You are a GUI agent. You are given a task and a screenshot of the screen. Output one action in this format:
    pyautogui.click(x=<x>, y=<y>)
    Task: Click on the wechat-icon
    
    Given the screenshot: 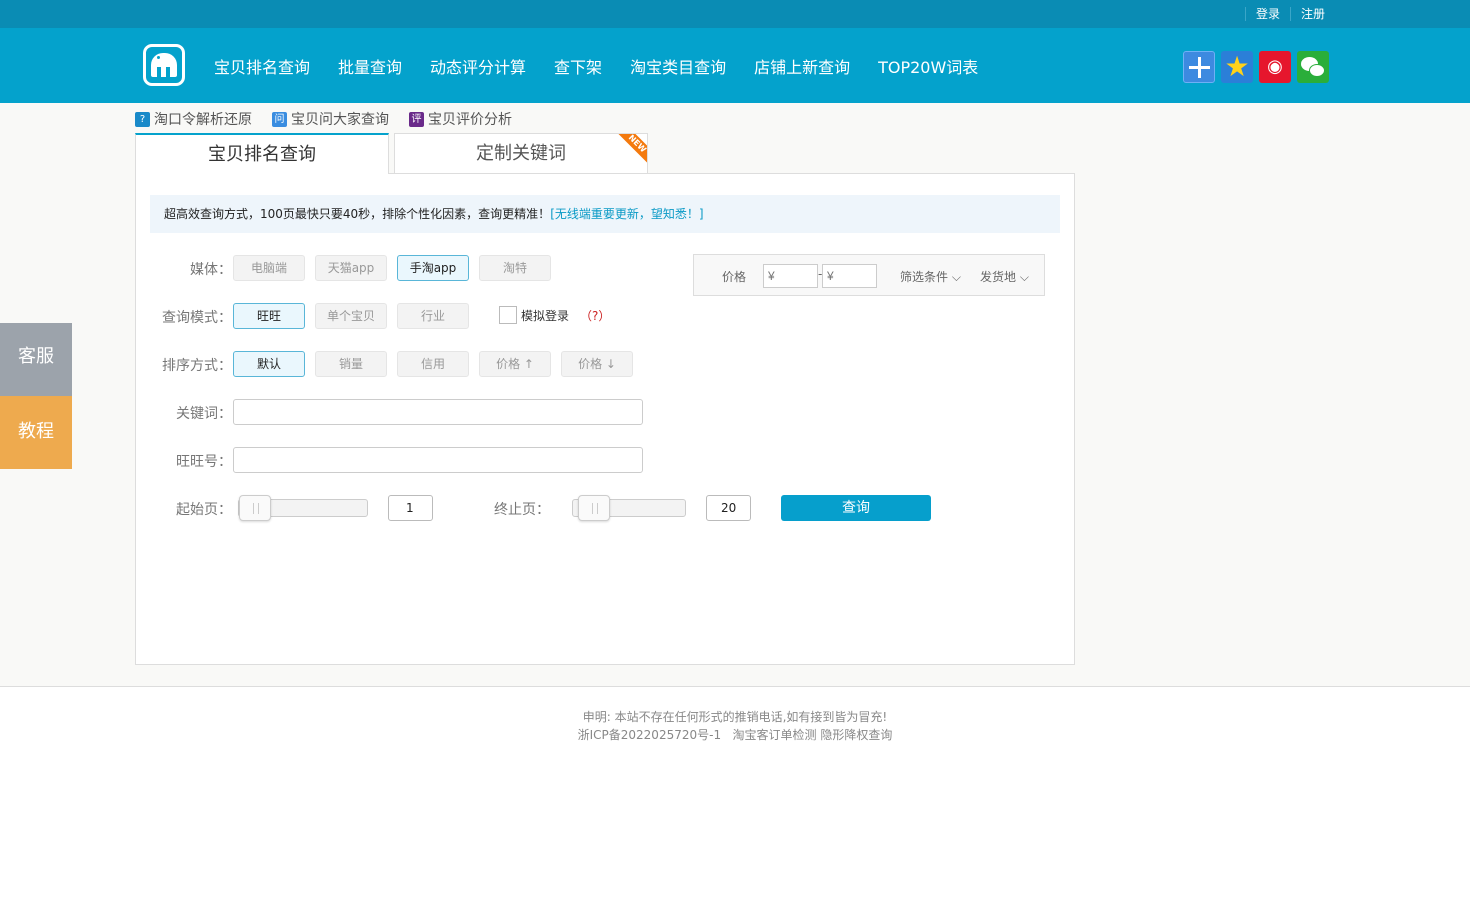 What is the action you would take?
    pyautogui.click(x=1313, y=67)
    